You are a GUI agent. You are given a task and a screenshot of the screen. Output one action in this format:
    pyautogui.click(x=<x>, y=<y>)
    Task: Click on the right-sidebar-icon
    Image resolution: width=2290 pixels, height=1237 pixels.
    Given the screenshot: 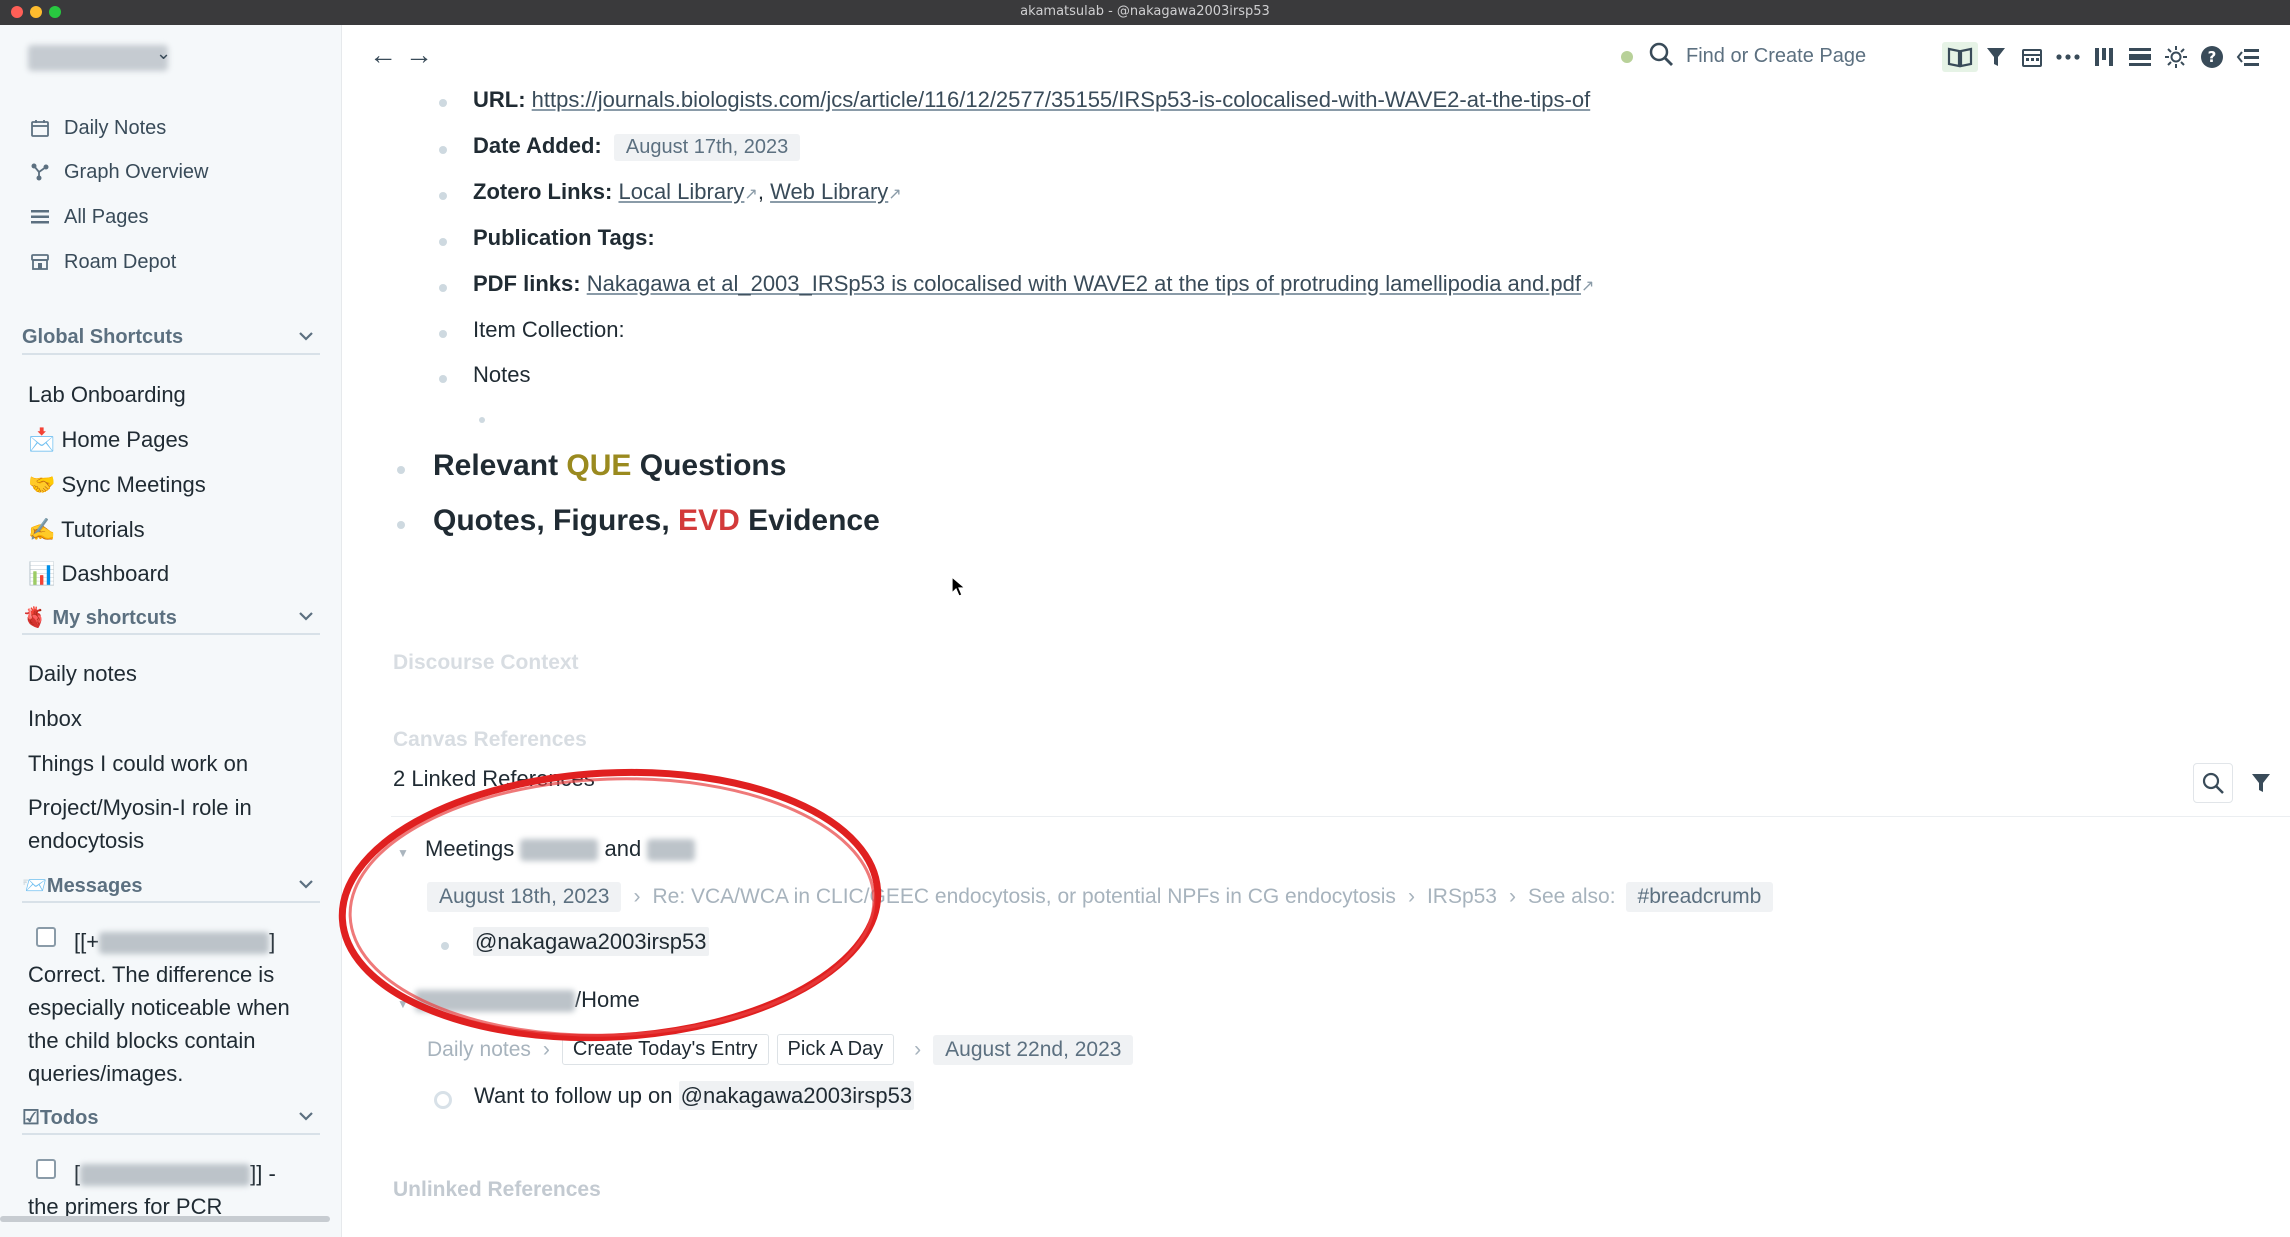 What is the action you would take?
    pyautogui.click(x=2248, y=57)
    